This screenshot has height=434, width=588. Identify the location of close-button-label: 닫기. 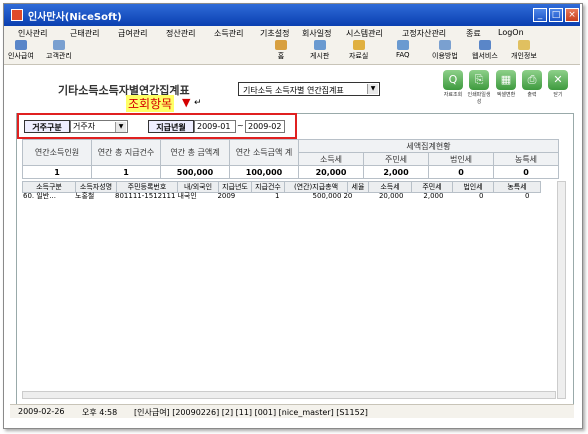
(558, 95).